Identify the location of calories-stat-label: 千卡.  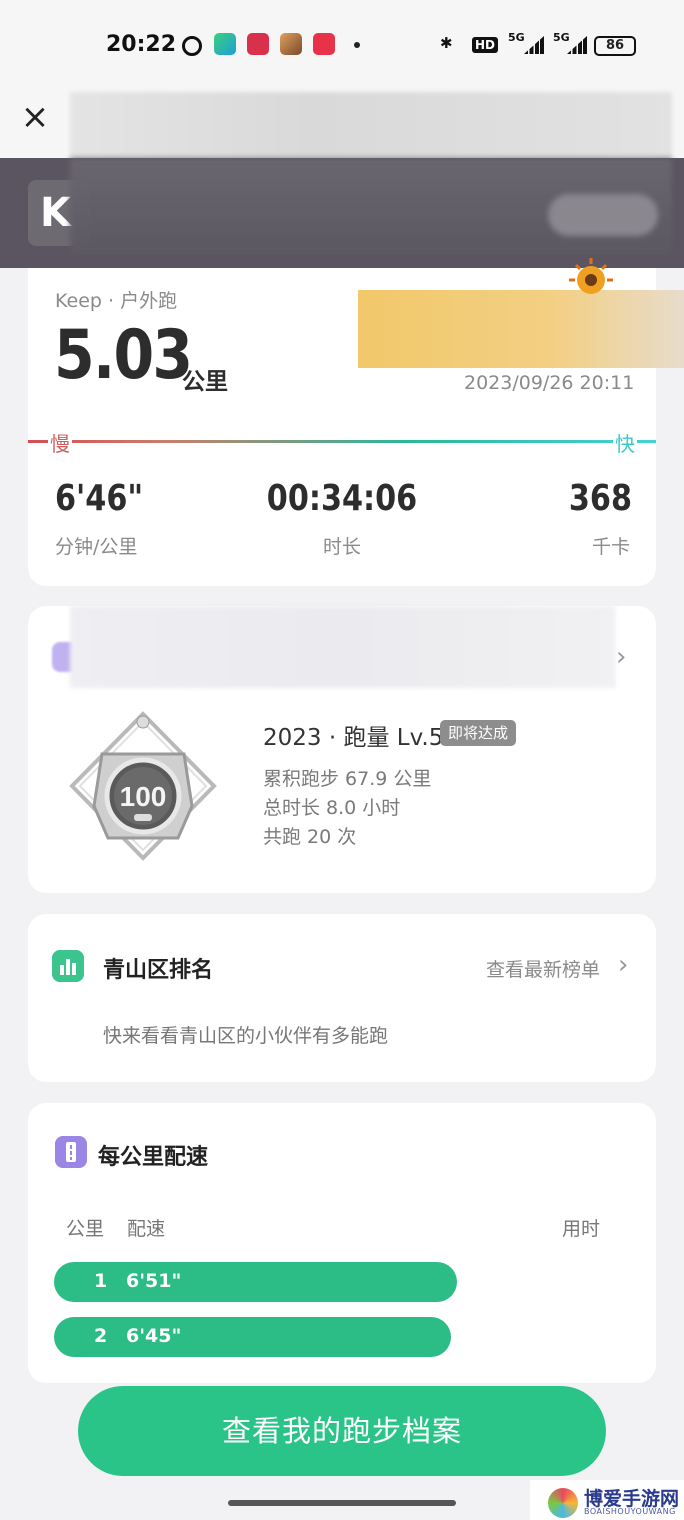
(610, 547).